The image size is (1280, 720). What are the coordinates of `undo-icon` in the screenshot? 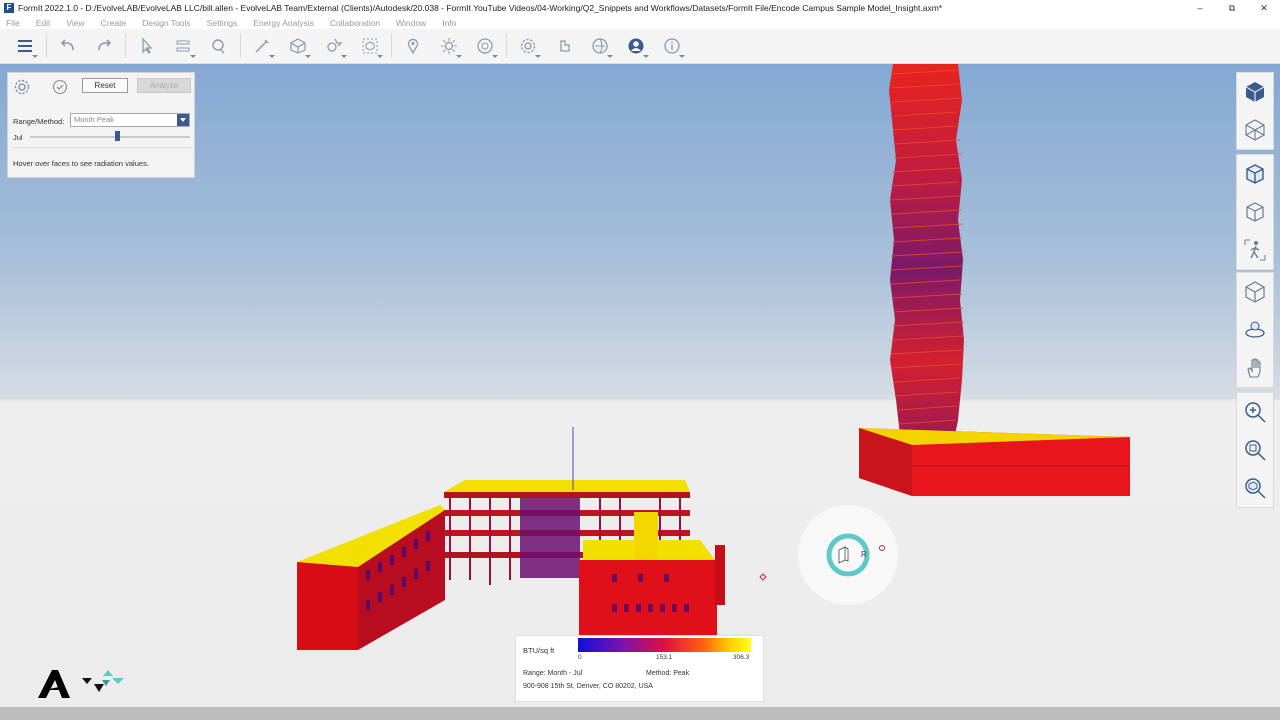 It's located at (67, 45).